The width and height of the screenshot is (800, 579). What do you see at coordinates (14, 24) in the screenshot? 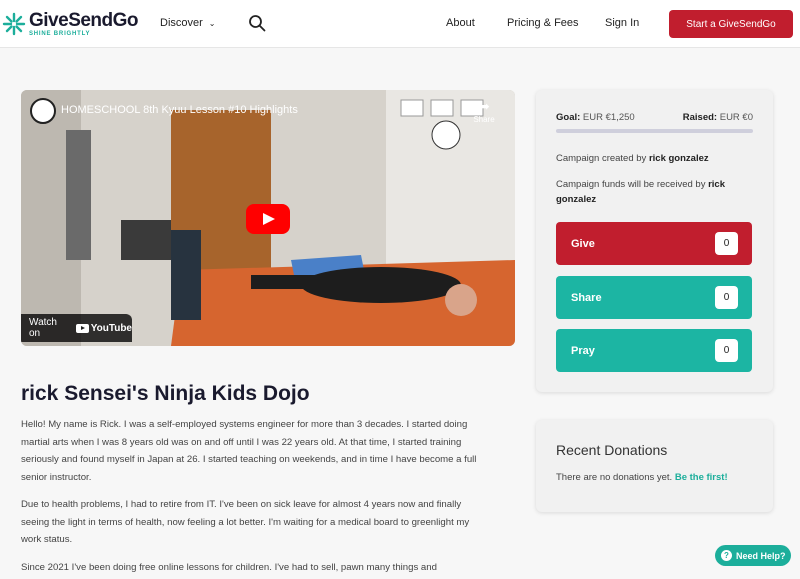
I see `logo-mark-icon` at bounding box center [14, 24].